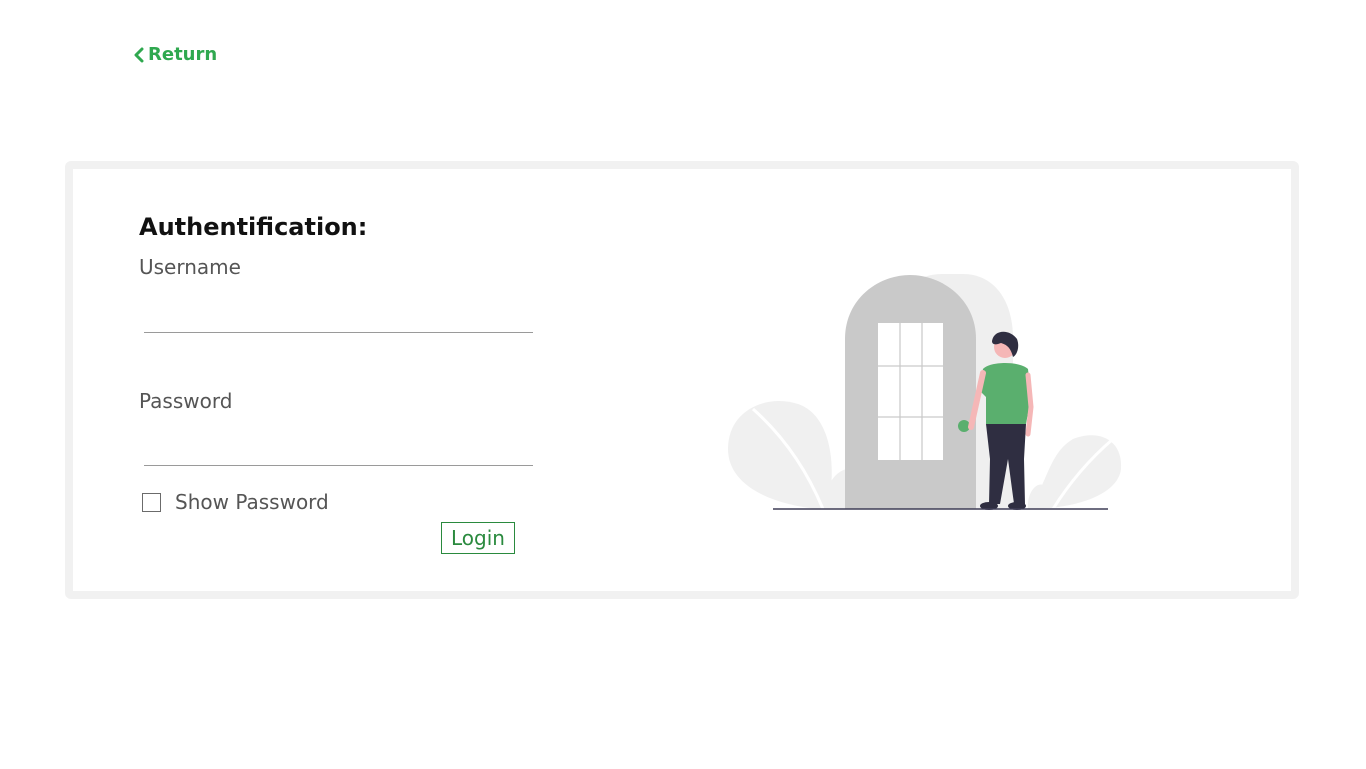 The width and height of the screenshot is (1366, 769). Describe the element at coordinates (925, 392) in the screenshot. I see `person-at-door-illustration` at that location.